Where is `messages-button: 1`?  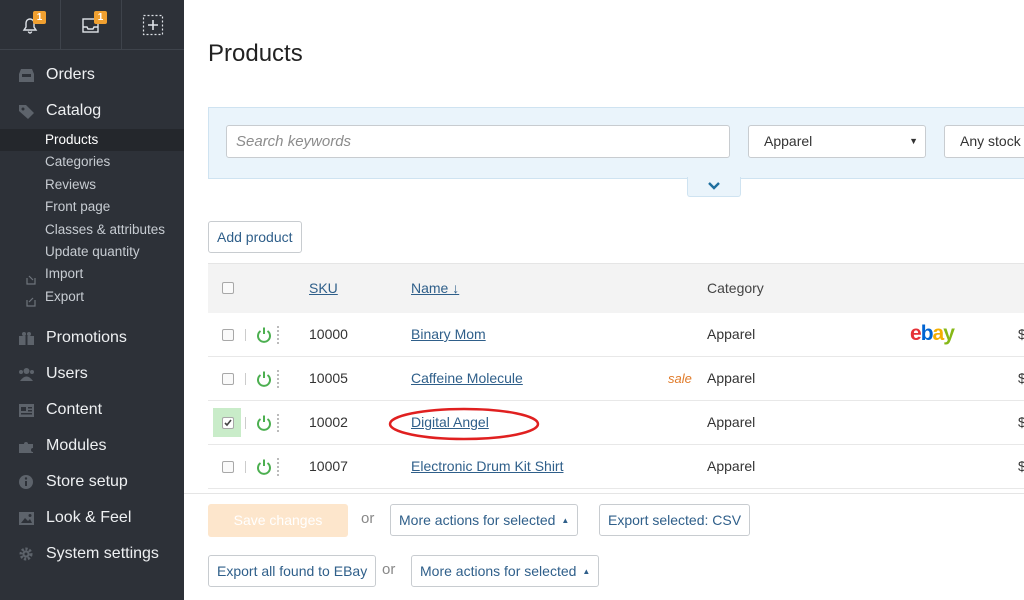 messages-button: 1 is located at coordinates (91, 25).